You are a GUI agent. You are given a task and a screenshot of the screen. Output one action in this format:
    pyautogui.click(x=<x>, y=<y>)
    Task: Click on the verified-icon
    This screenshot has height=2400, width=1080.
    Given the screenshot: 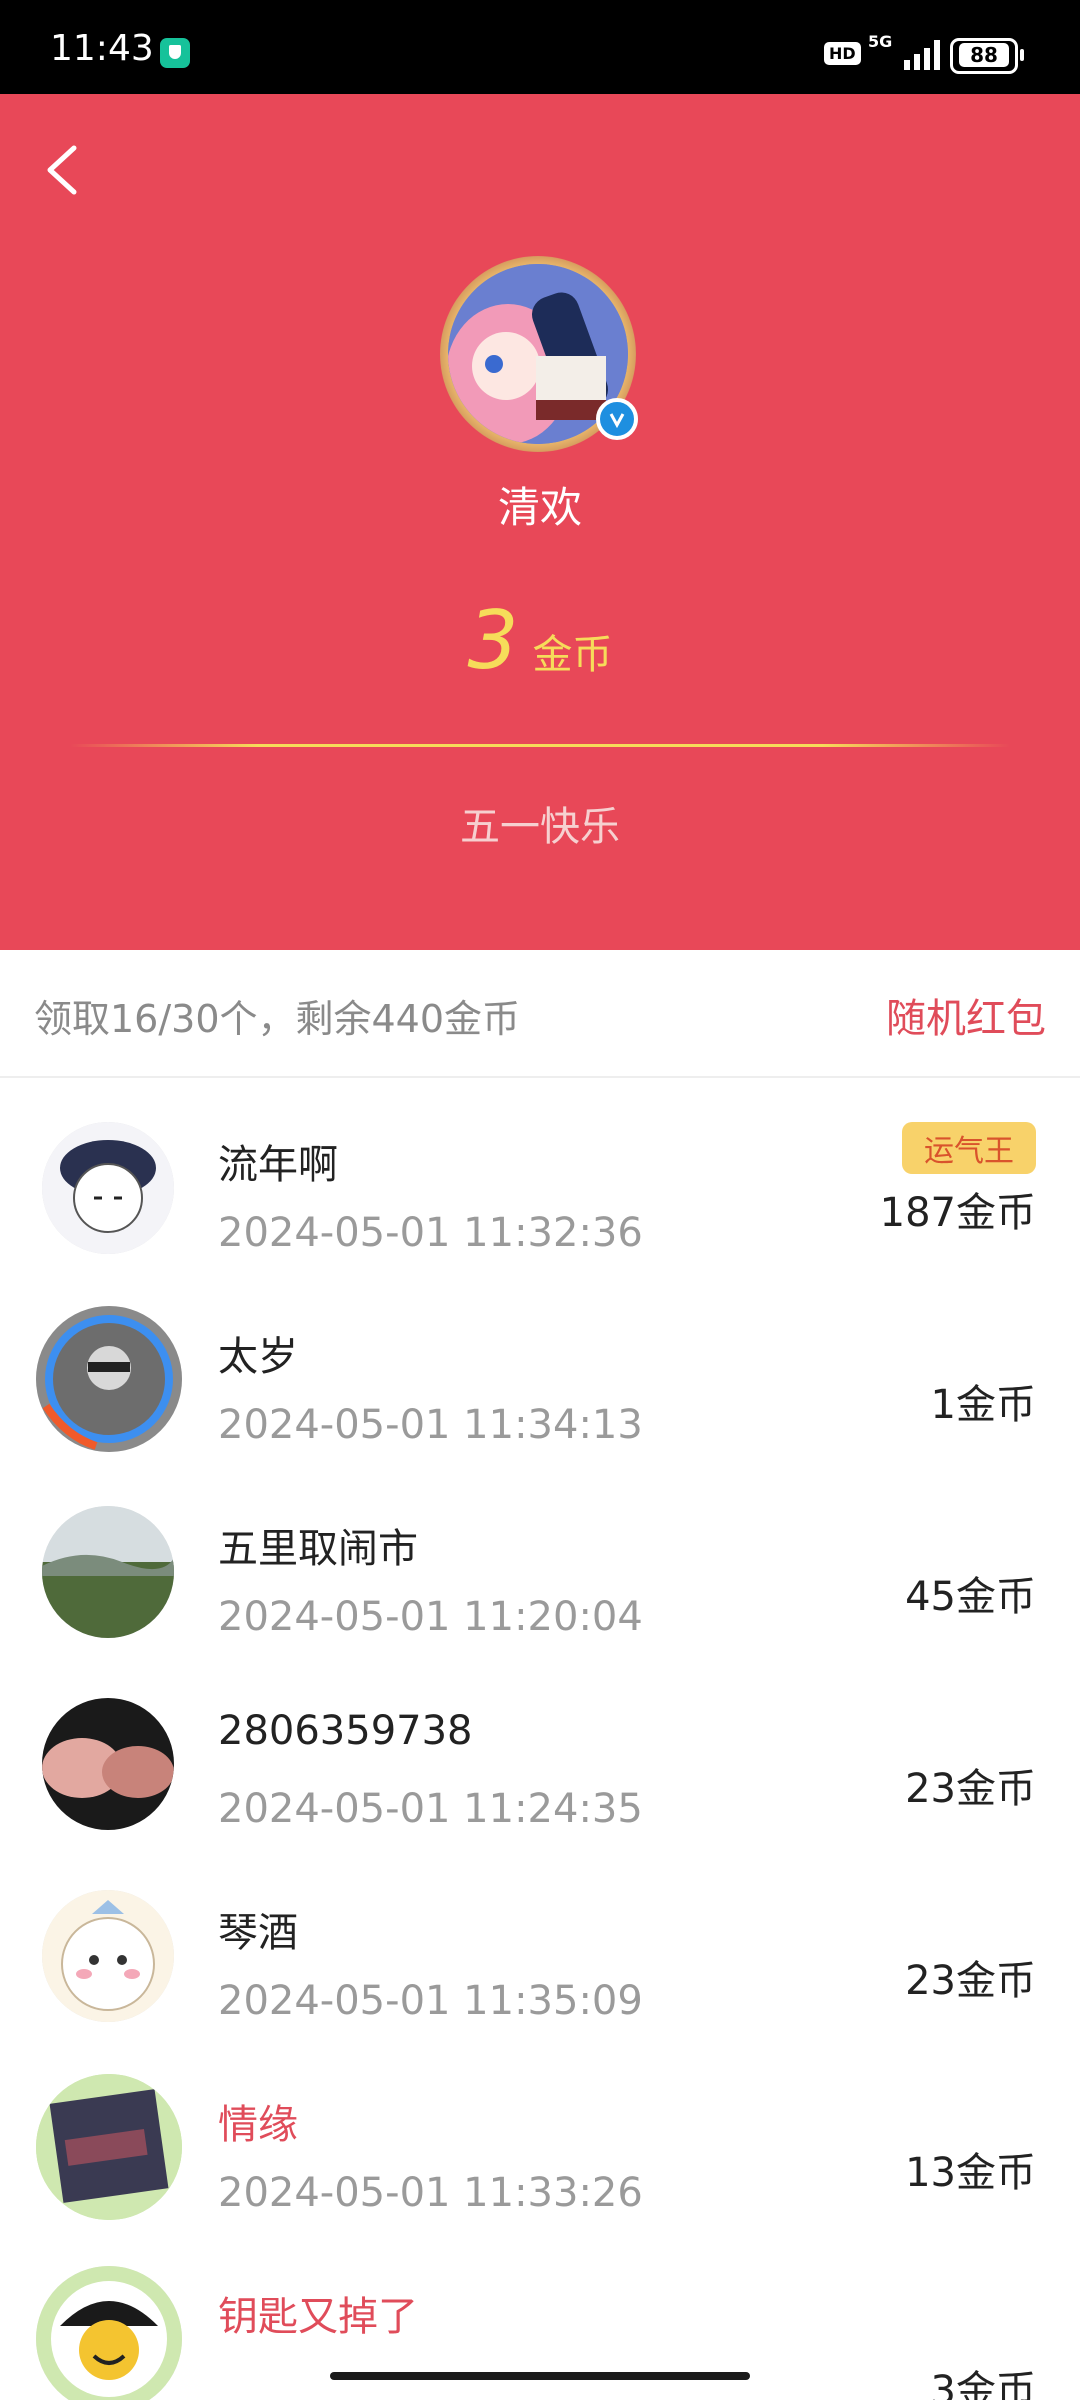 What is the action you would take?
    pyautogui.click(x=617, y=419)
    